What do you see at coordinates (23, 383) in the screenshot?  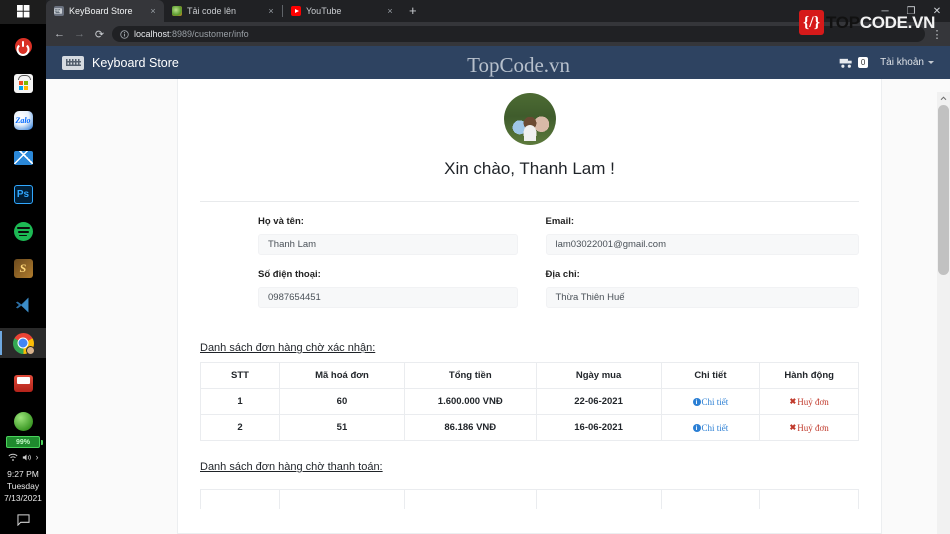 I see `taskbar-item-app-red` at bounding box center [23, 383].